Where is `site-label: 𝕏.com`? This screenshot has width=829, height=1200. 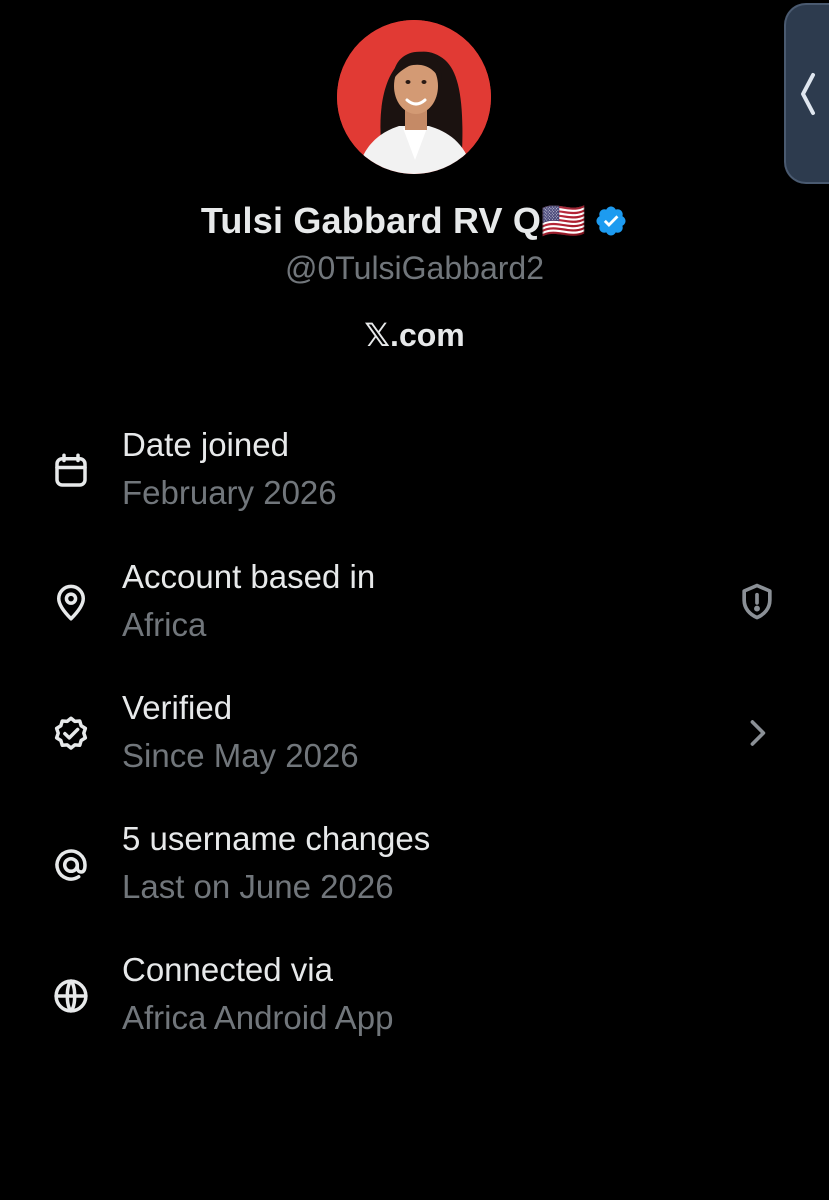 site-label: 𝕏.com is located at coordinates (414, 335).